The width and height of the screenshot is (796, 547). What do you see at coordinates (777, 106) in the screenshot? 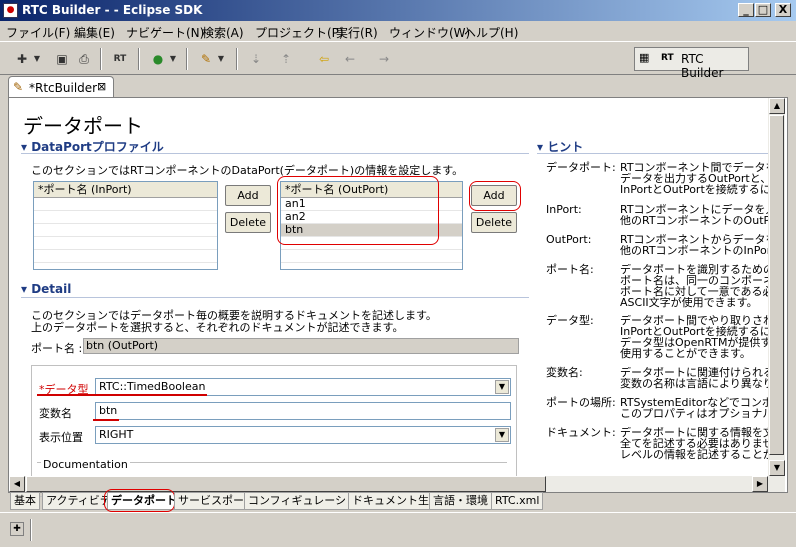
I see `scroll-up-icon: ▲` at bounding box center [777, 106].